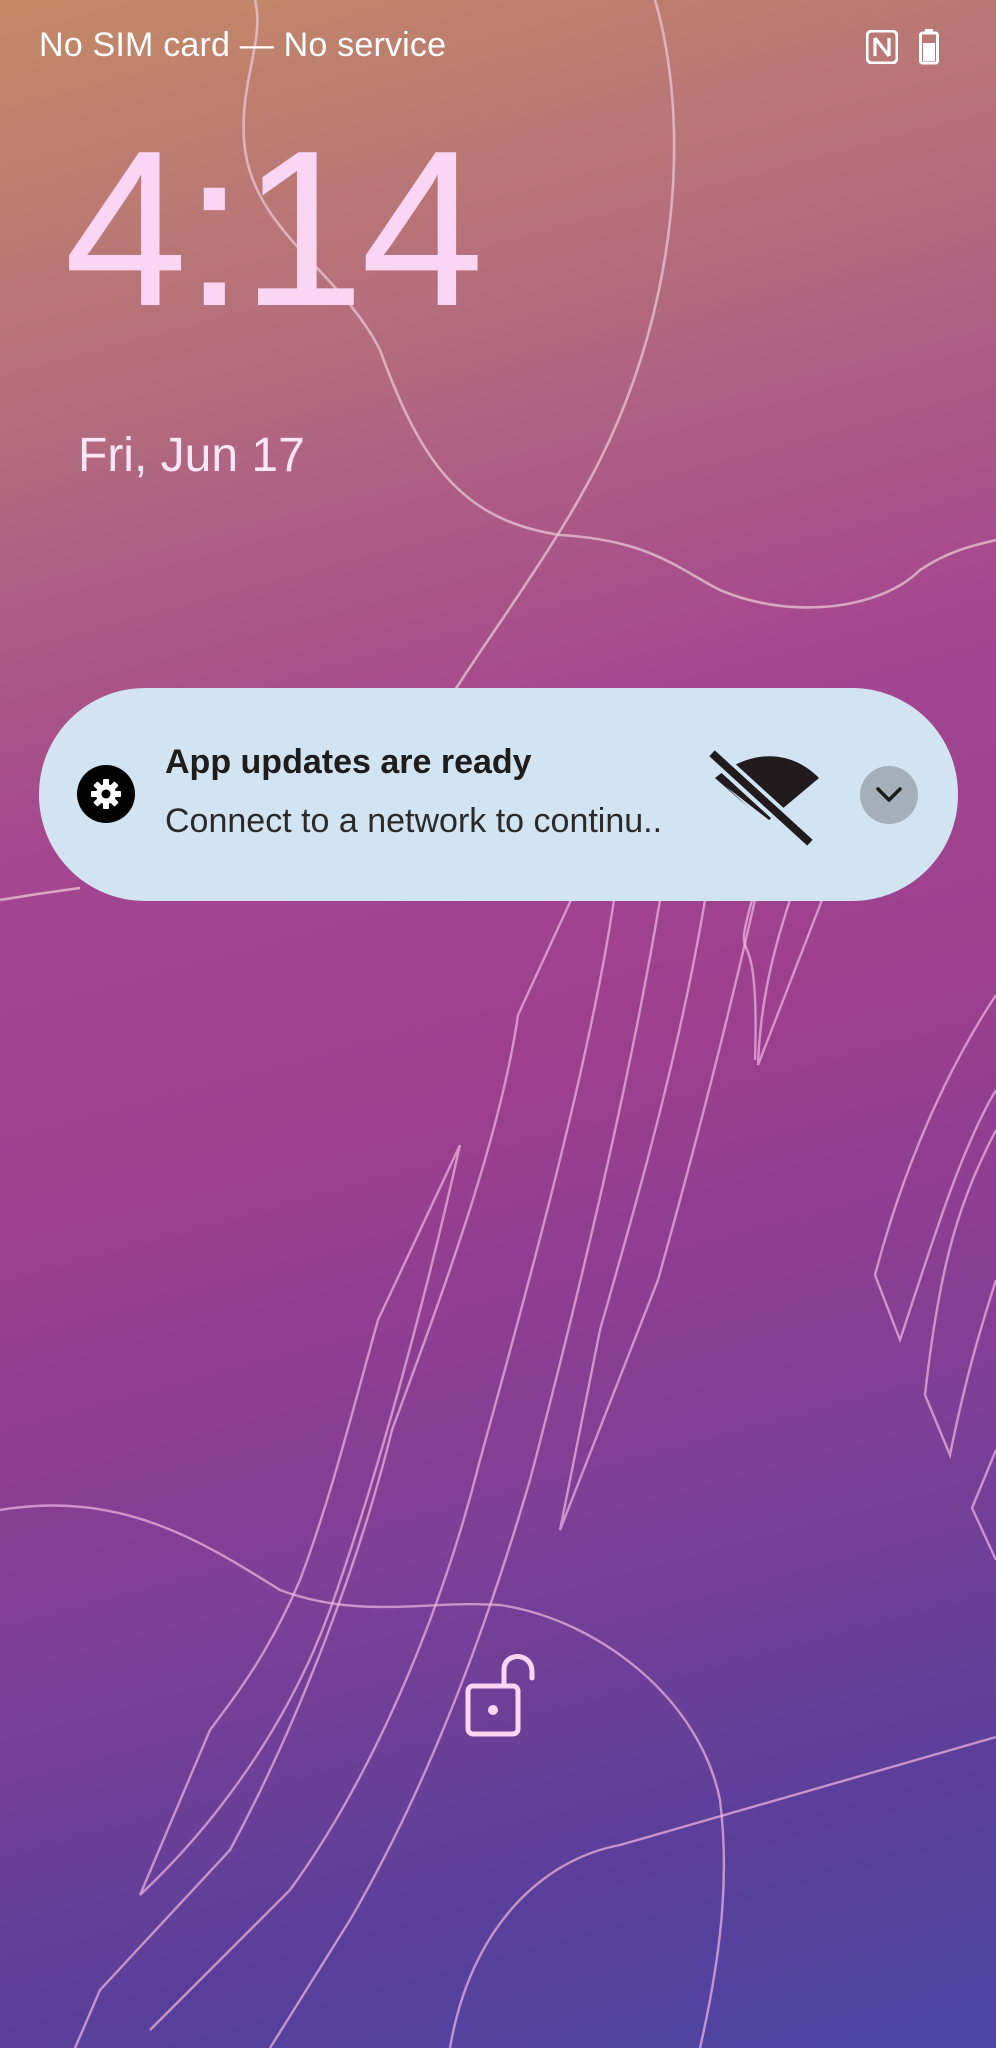 The width and height of the screenshot is (996, 2048). I want to click on nfc-icon, so click(882, 47).